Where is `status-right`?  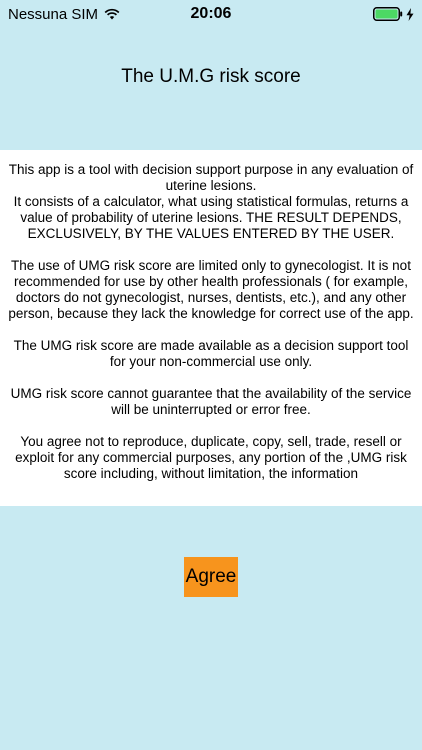
status-right is located at coordinates (393, 14).